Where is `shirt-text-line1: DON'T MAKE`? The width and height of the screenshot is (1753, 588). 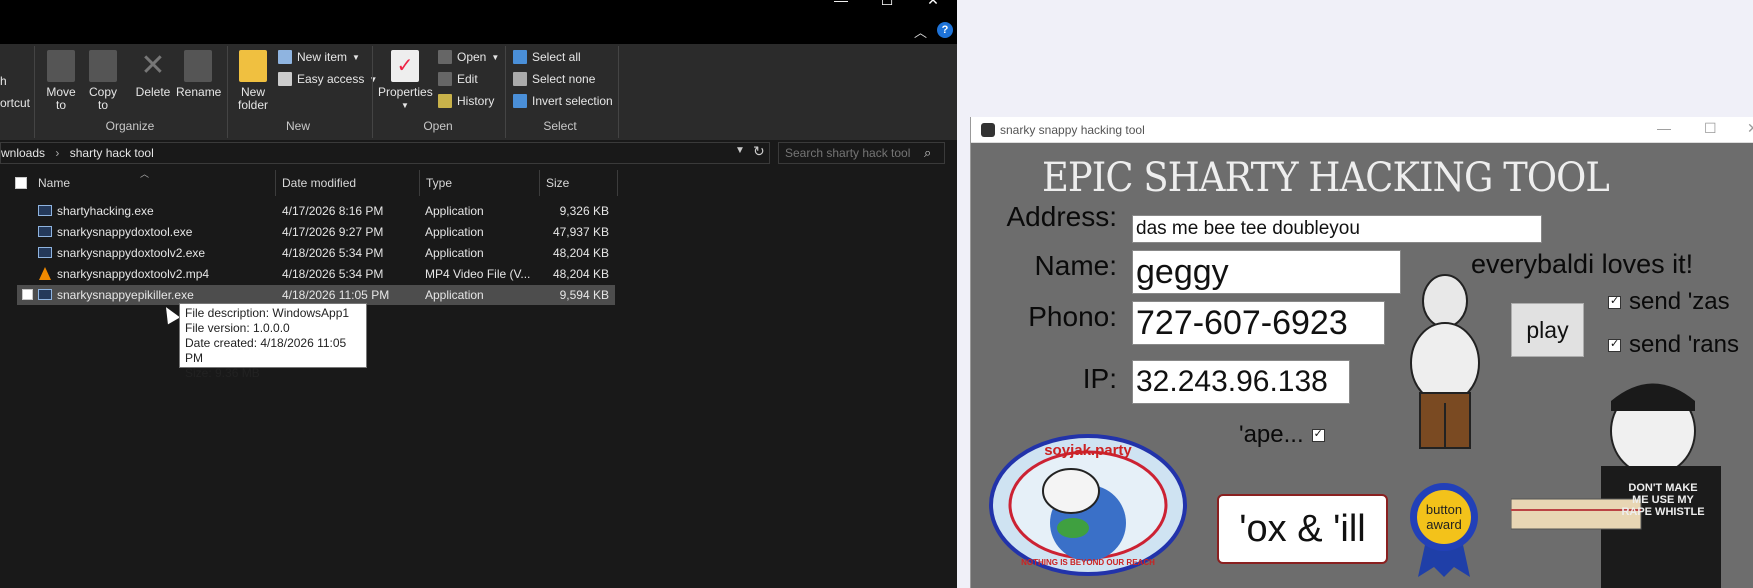
shirt-text-line1: DON'T MAKE is located at coordinates (1662, 488).